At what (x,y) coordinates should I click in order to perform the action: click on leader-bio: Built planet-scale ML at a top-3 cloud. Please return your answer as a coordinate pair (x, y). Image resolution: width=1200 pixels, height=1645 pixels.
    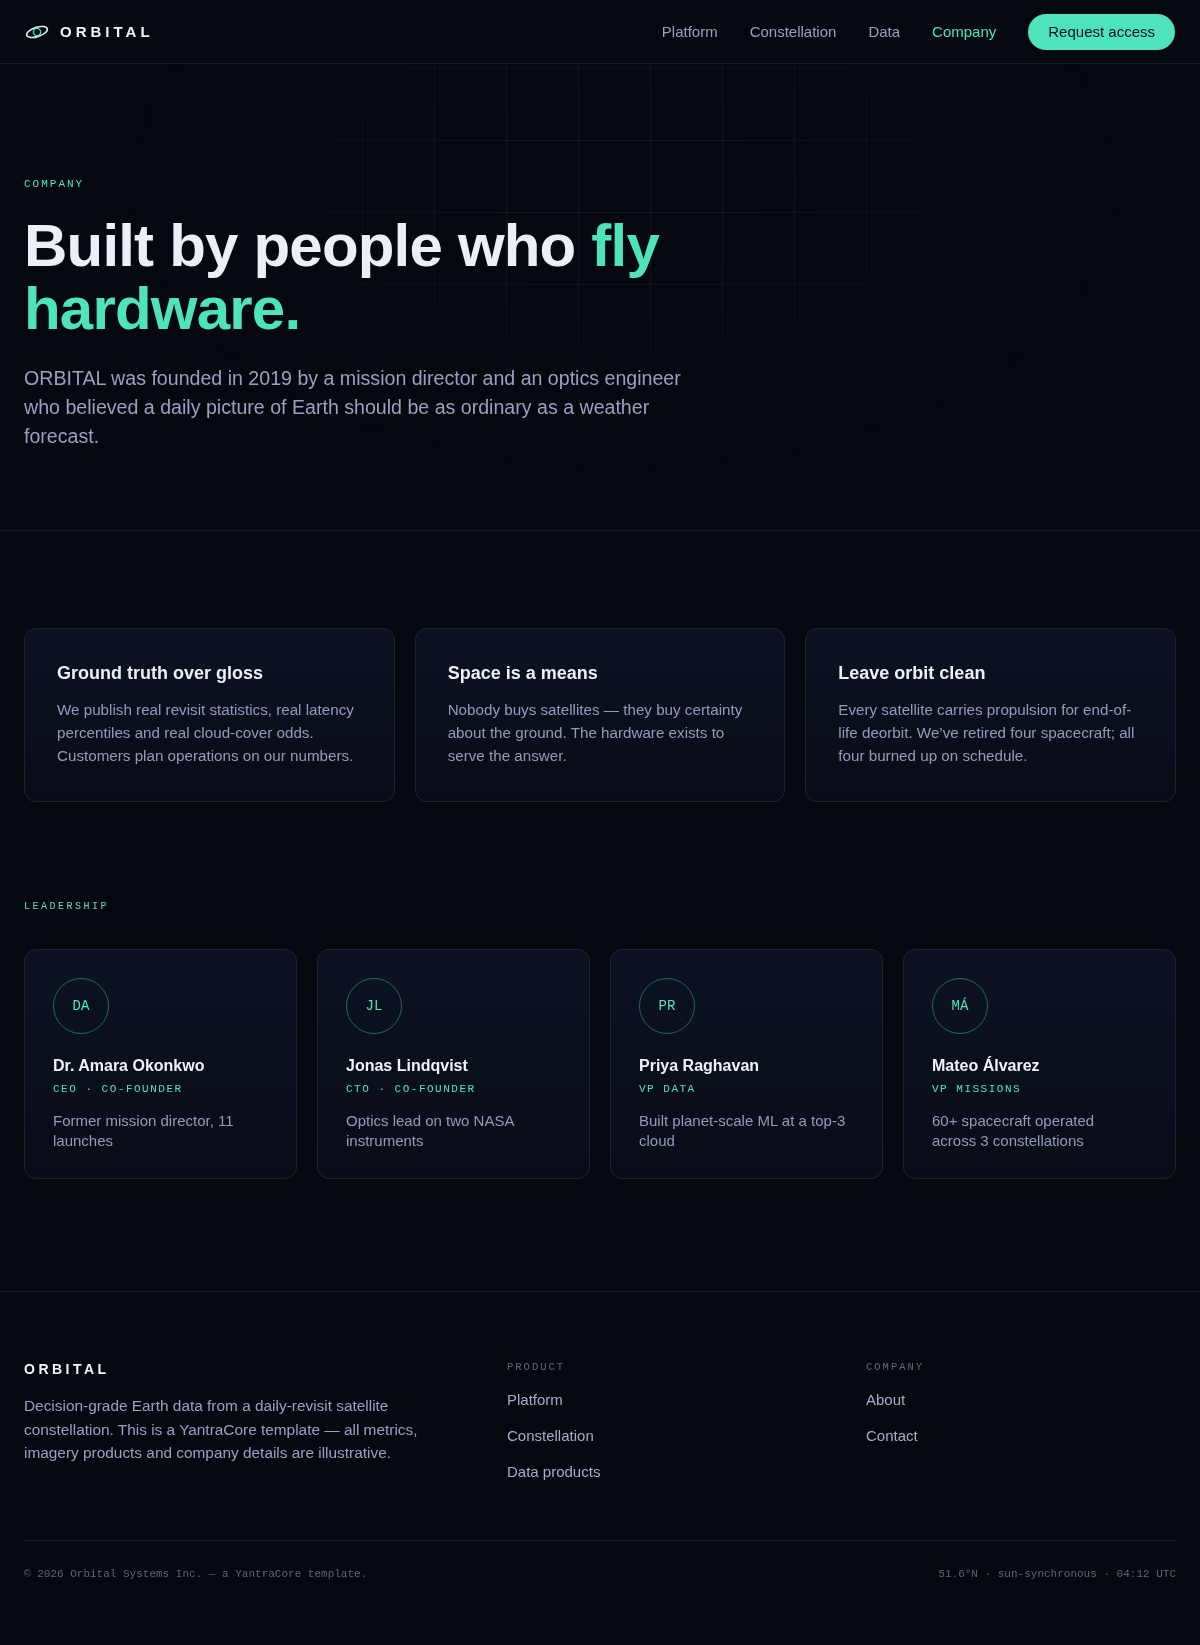
    Looking at the image, I should click on (743, 1131).